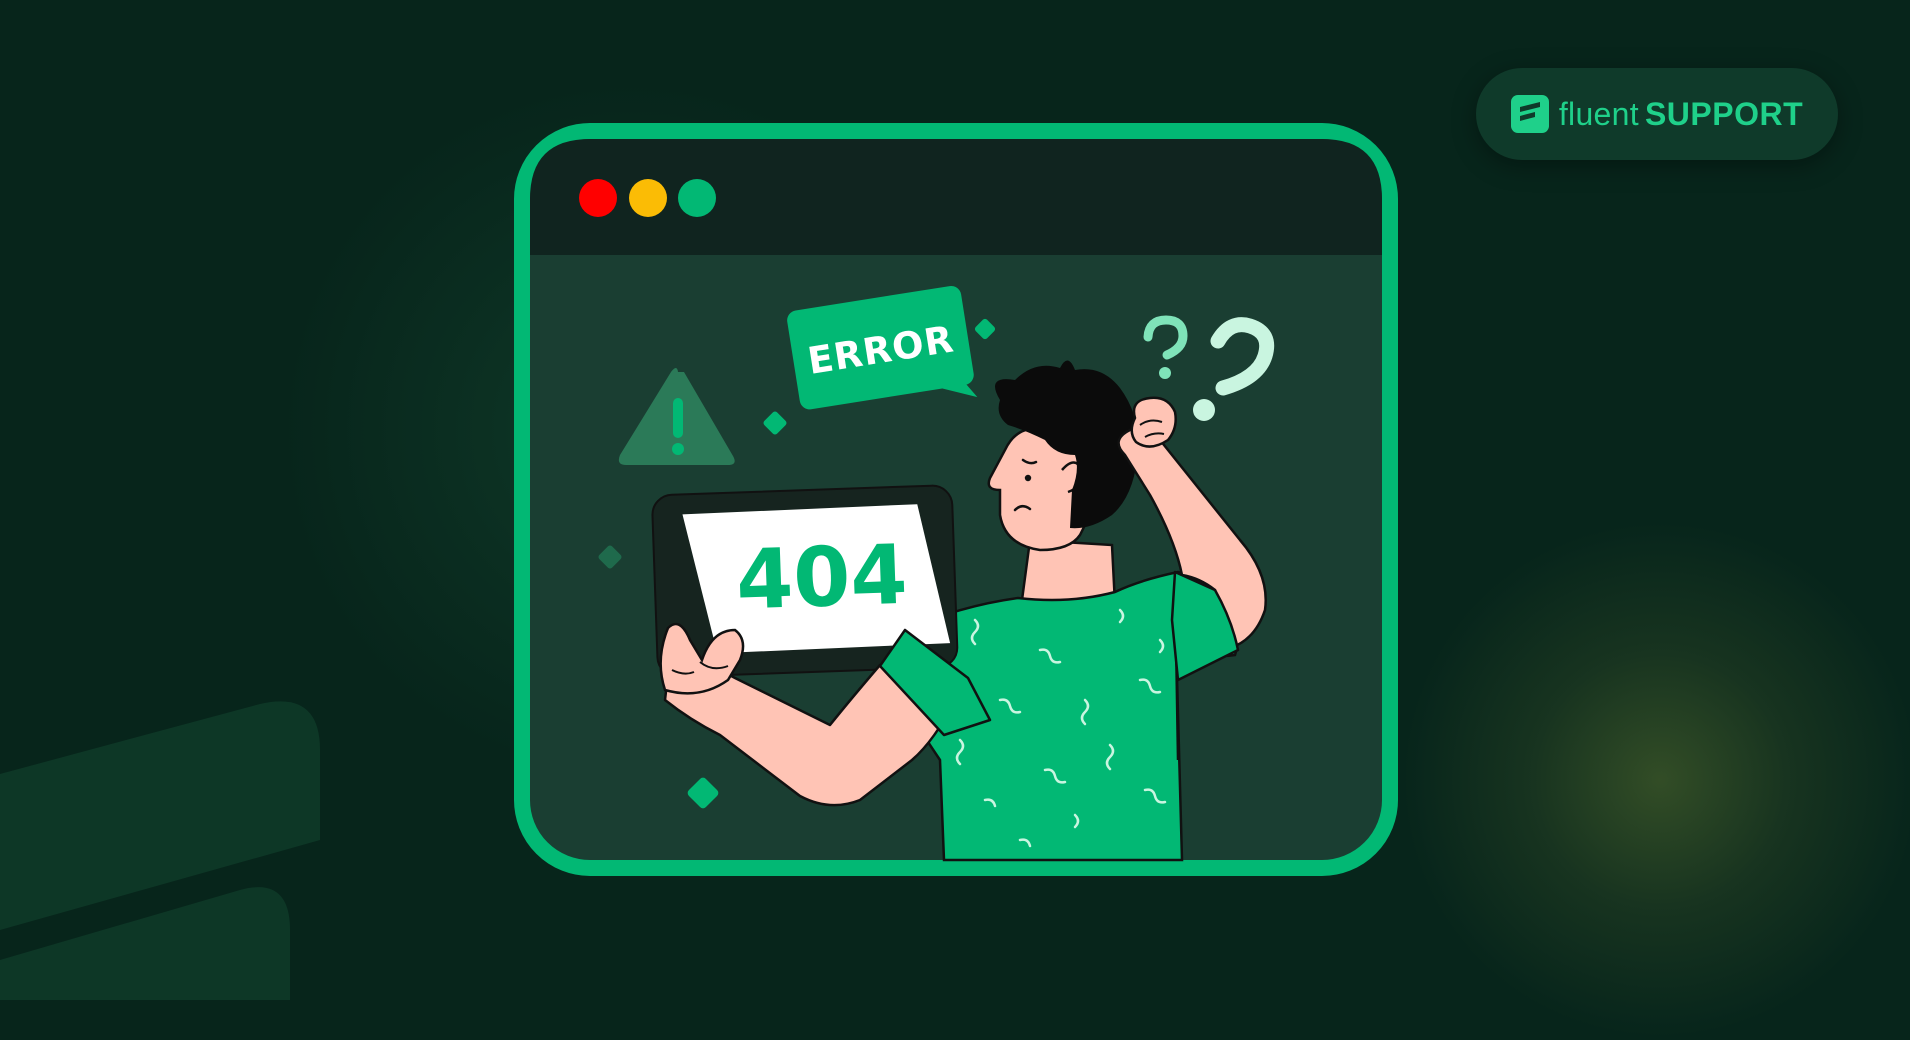  What do you see at coordinates (598, 198) in the screenshot?
I see `close-dot-red` at bounding box center [598, 198].